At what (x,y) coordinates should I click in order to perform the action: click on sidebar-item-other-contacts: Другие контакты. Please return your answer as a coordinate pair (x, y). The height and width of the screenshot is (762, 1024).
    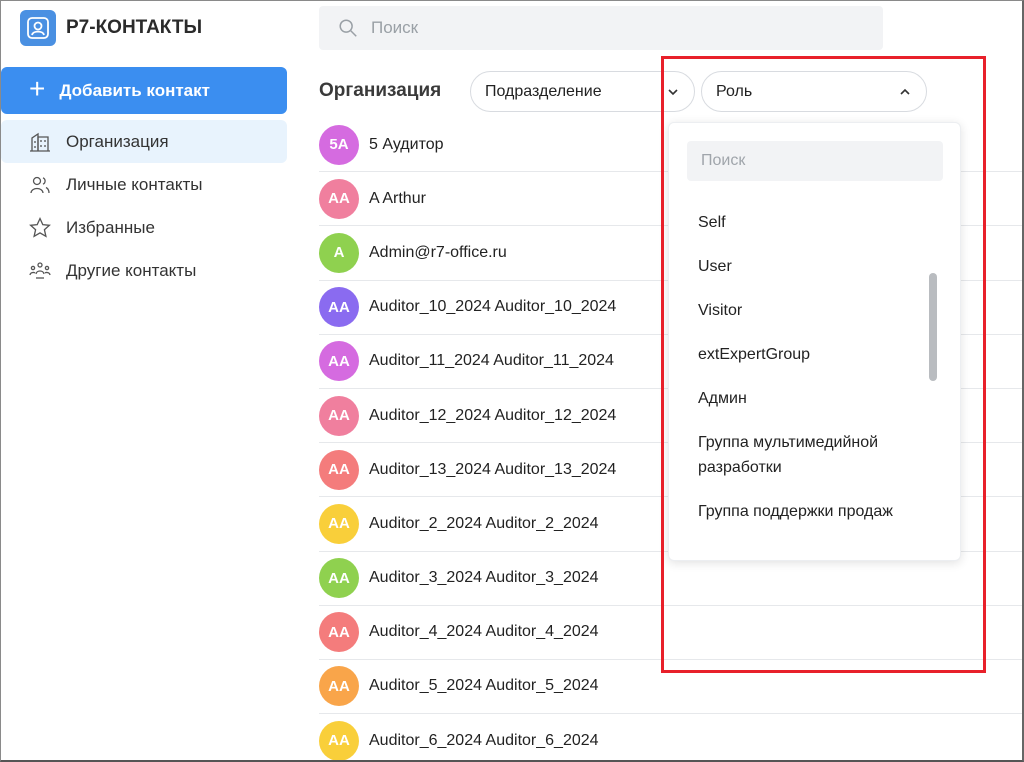
    Looking at the image, I should click on (144, 270).